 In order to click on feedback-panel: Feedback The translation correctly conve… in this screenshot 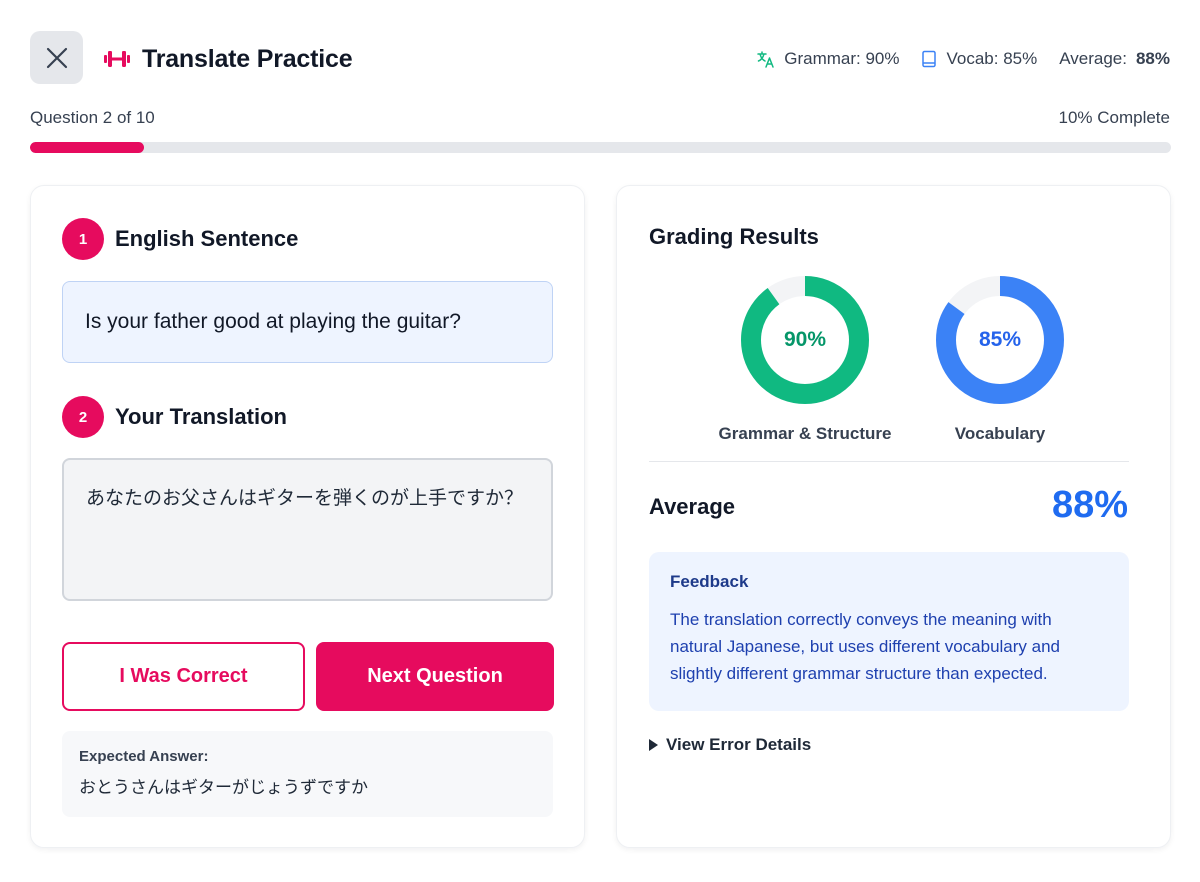, I will do `click(889, 631)`.